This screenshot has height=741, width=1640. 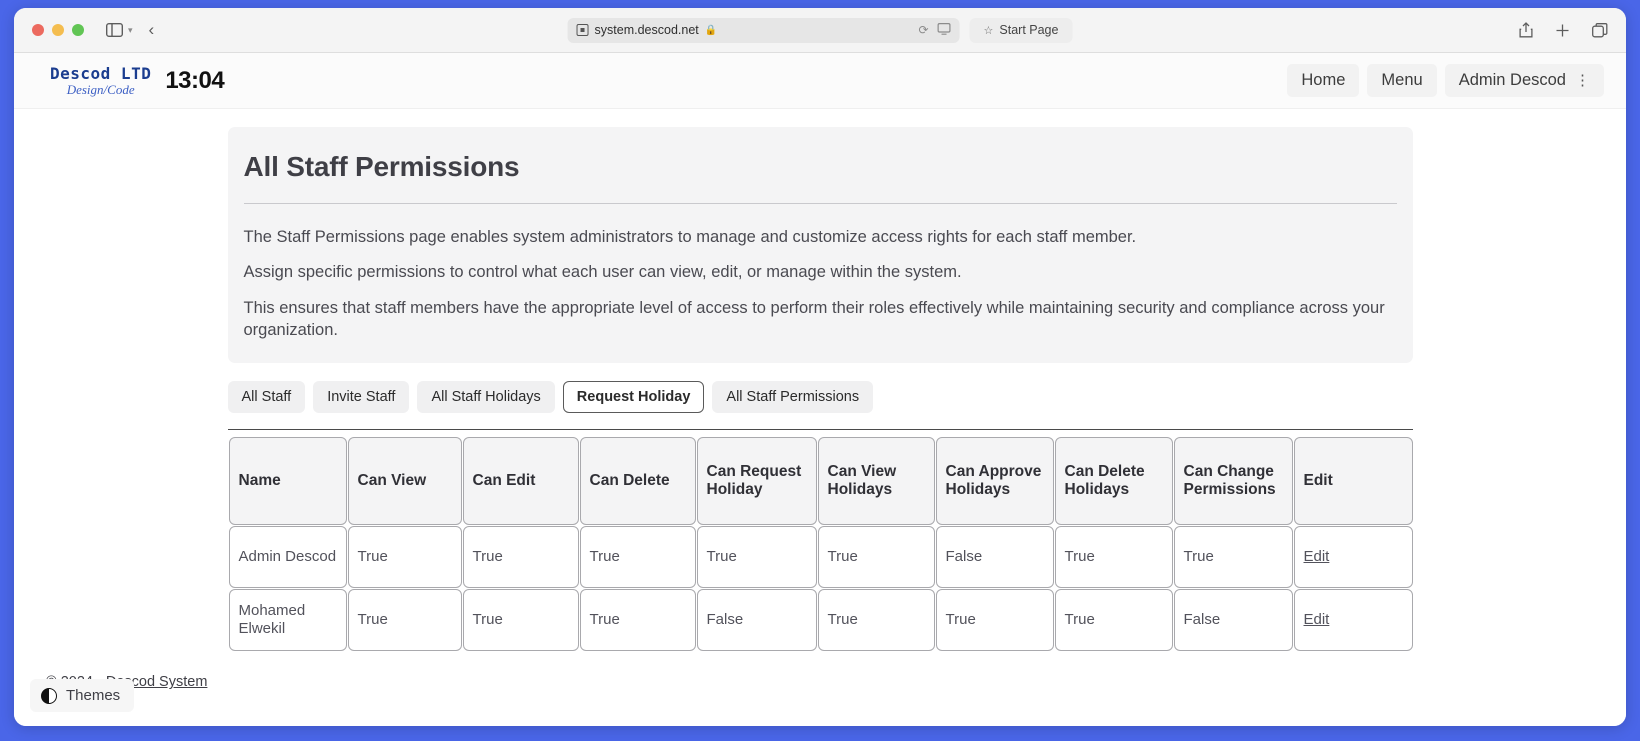 I want to click on tab-all-staff-permissions: All Staff Permissions, so click(x=793, y=397).